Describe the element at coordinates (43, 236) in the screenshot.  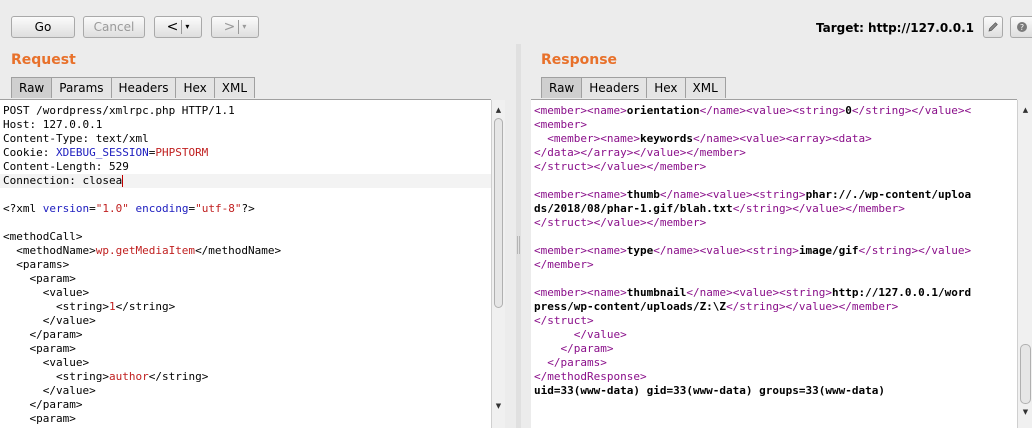
I see `request-line: <methodCall>` at that location.